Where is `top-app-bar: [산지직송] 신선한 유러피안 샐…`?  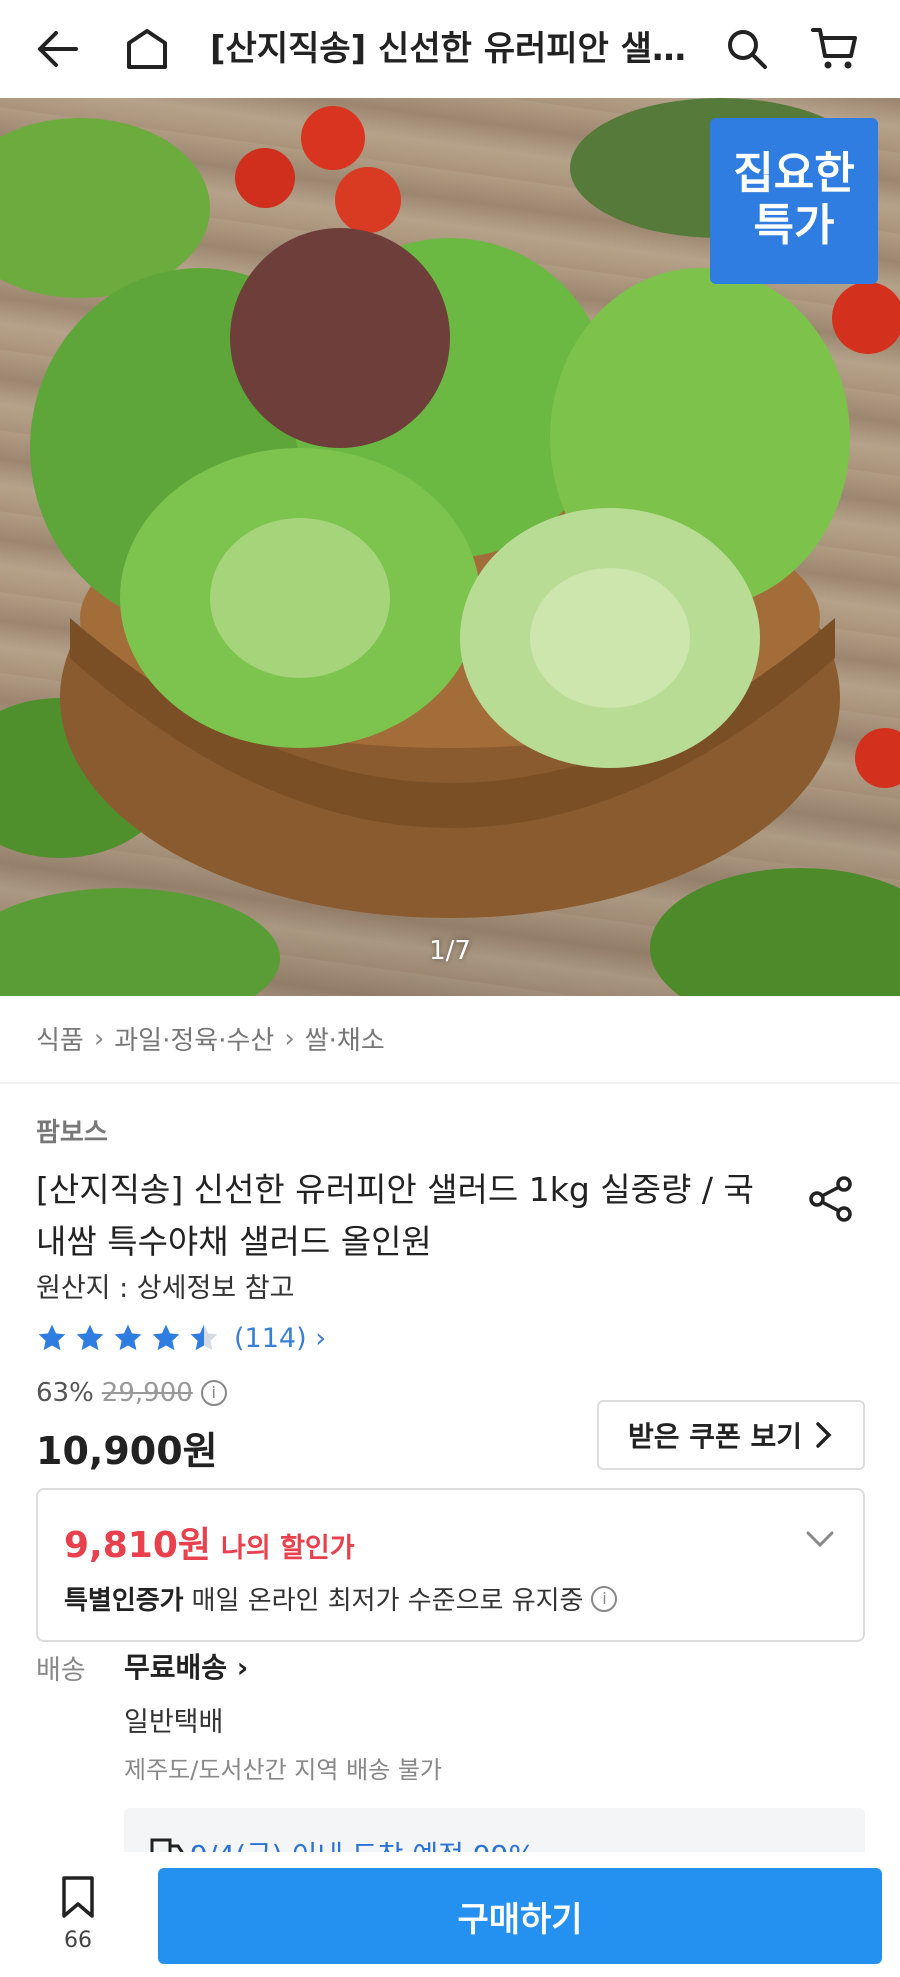 top-app-bar: [산지직송] 신선한 유러피안 샐… is located at coordinates (450, 49).